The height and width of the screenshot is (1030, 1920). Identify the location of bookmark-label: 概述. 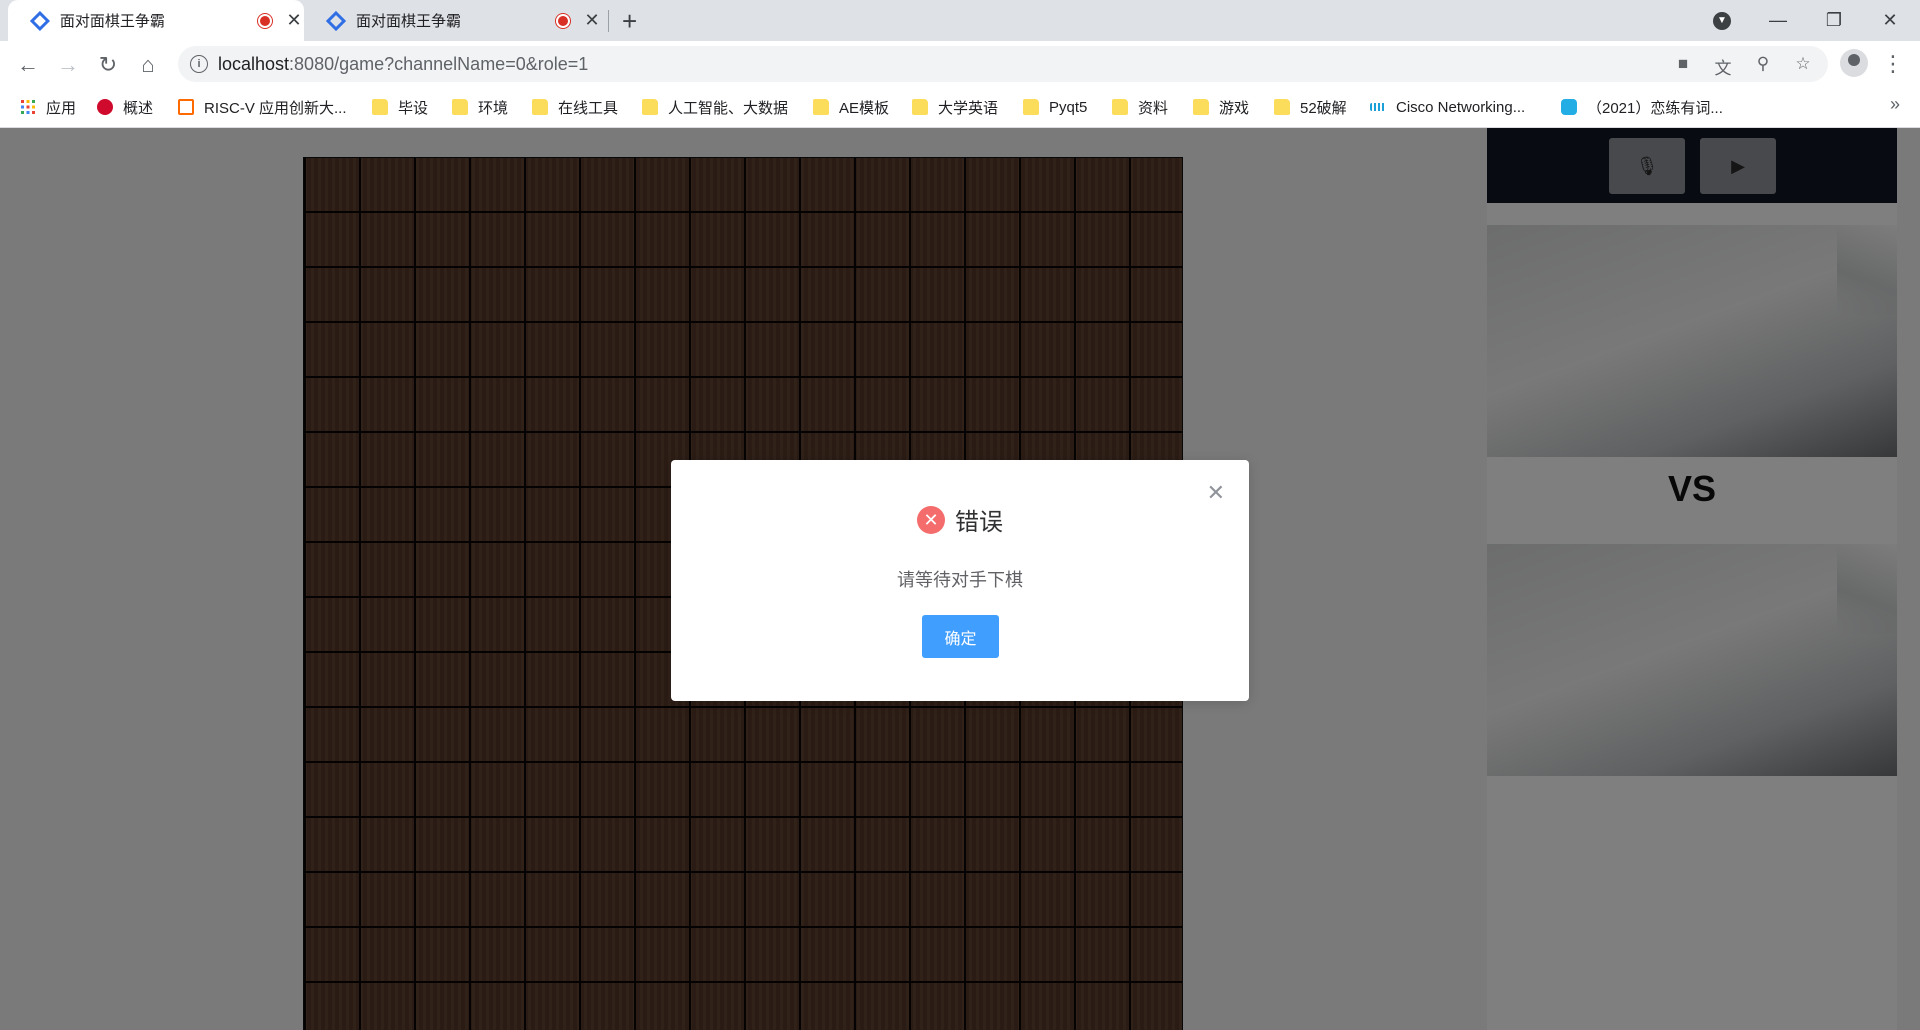
(138, 108).